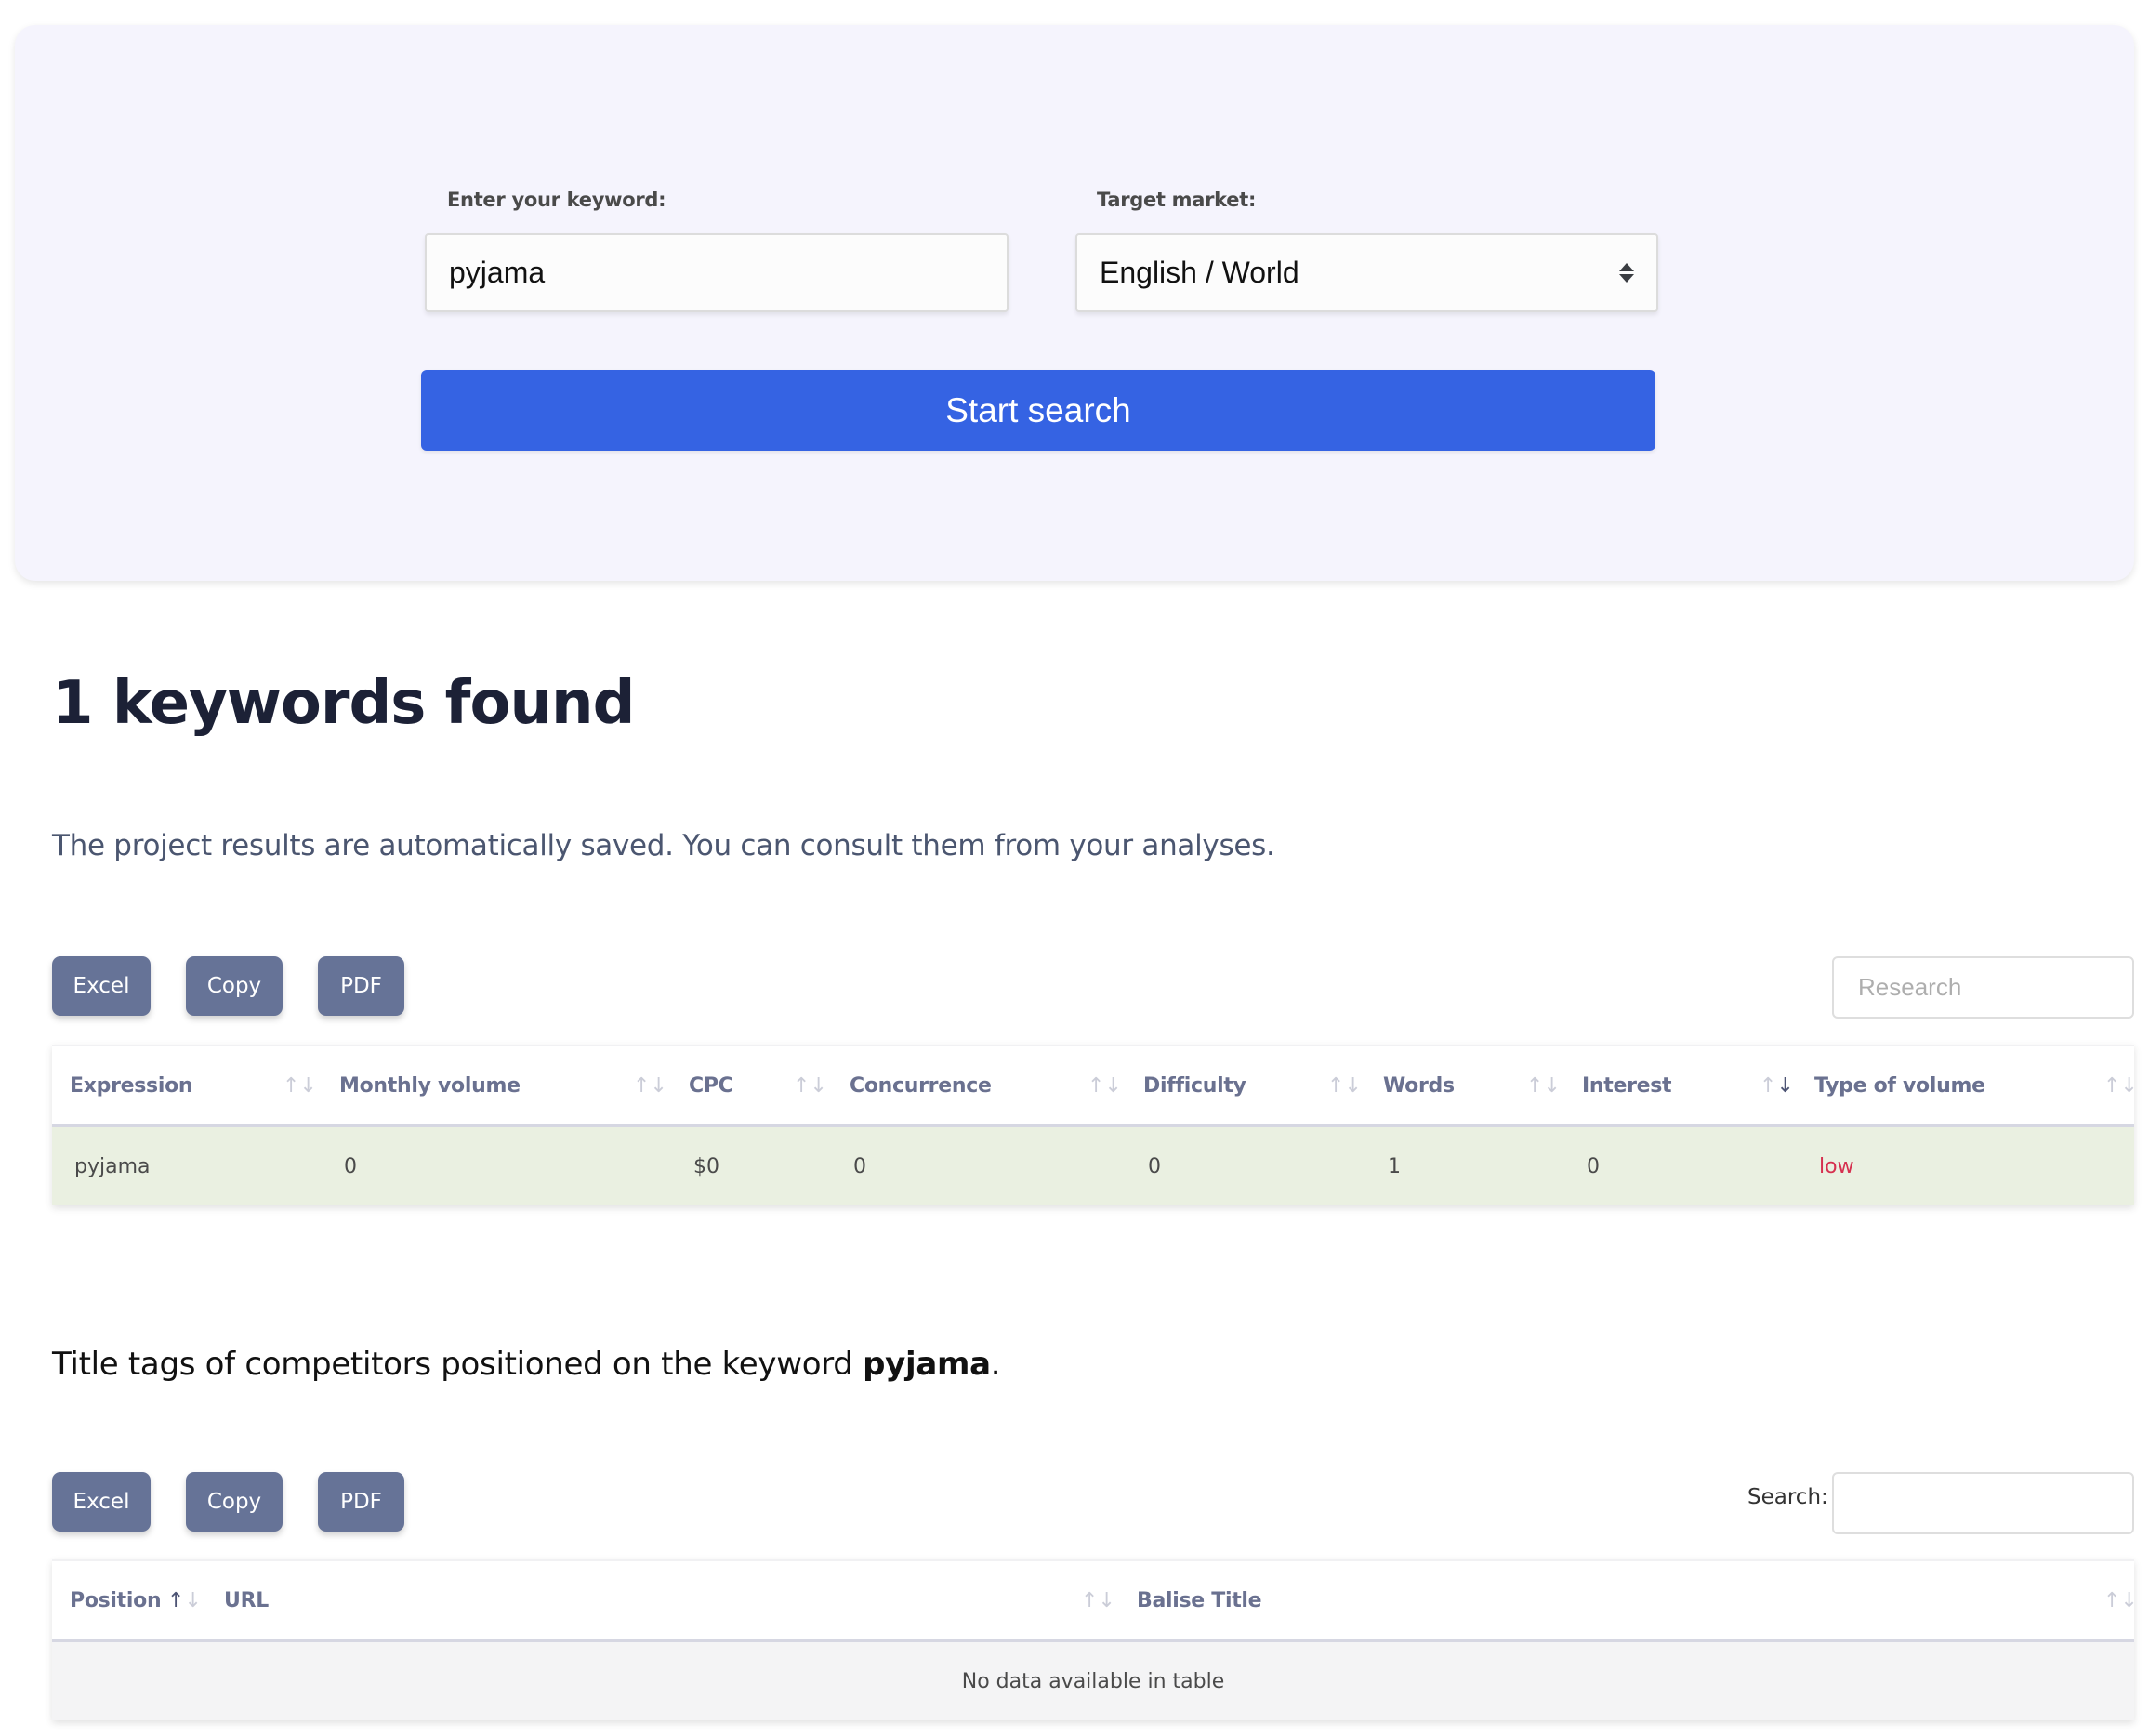 This screenshot has width=2149, height=1736. I want to click on market-label: Target market:, so click(1177, 200).